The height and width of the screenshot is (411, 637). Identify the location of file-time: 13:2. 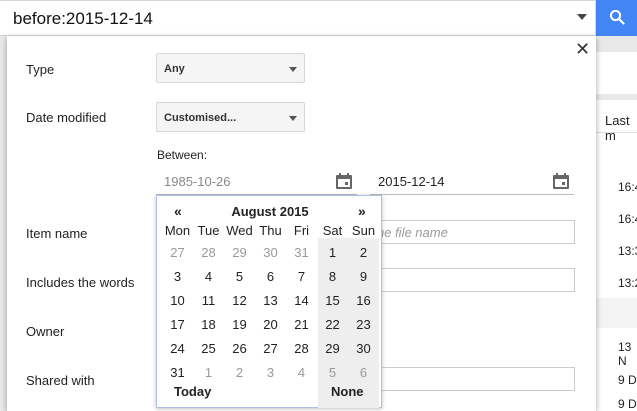
(627, 283).